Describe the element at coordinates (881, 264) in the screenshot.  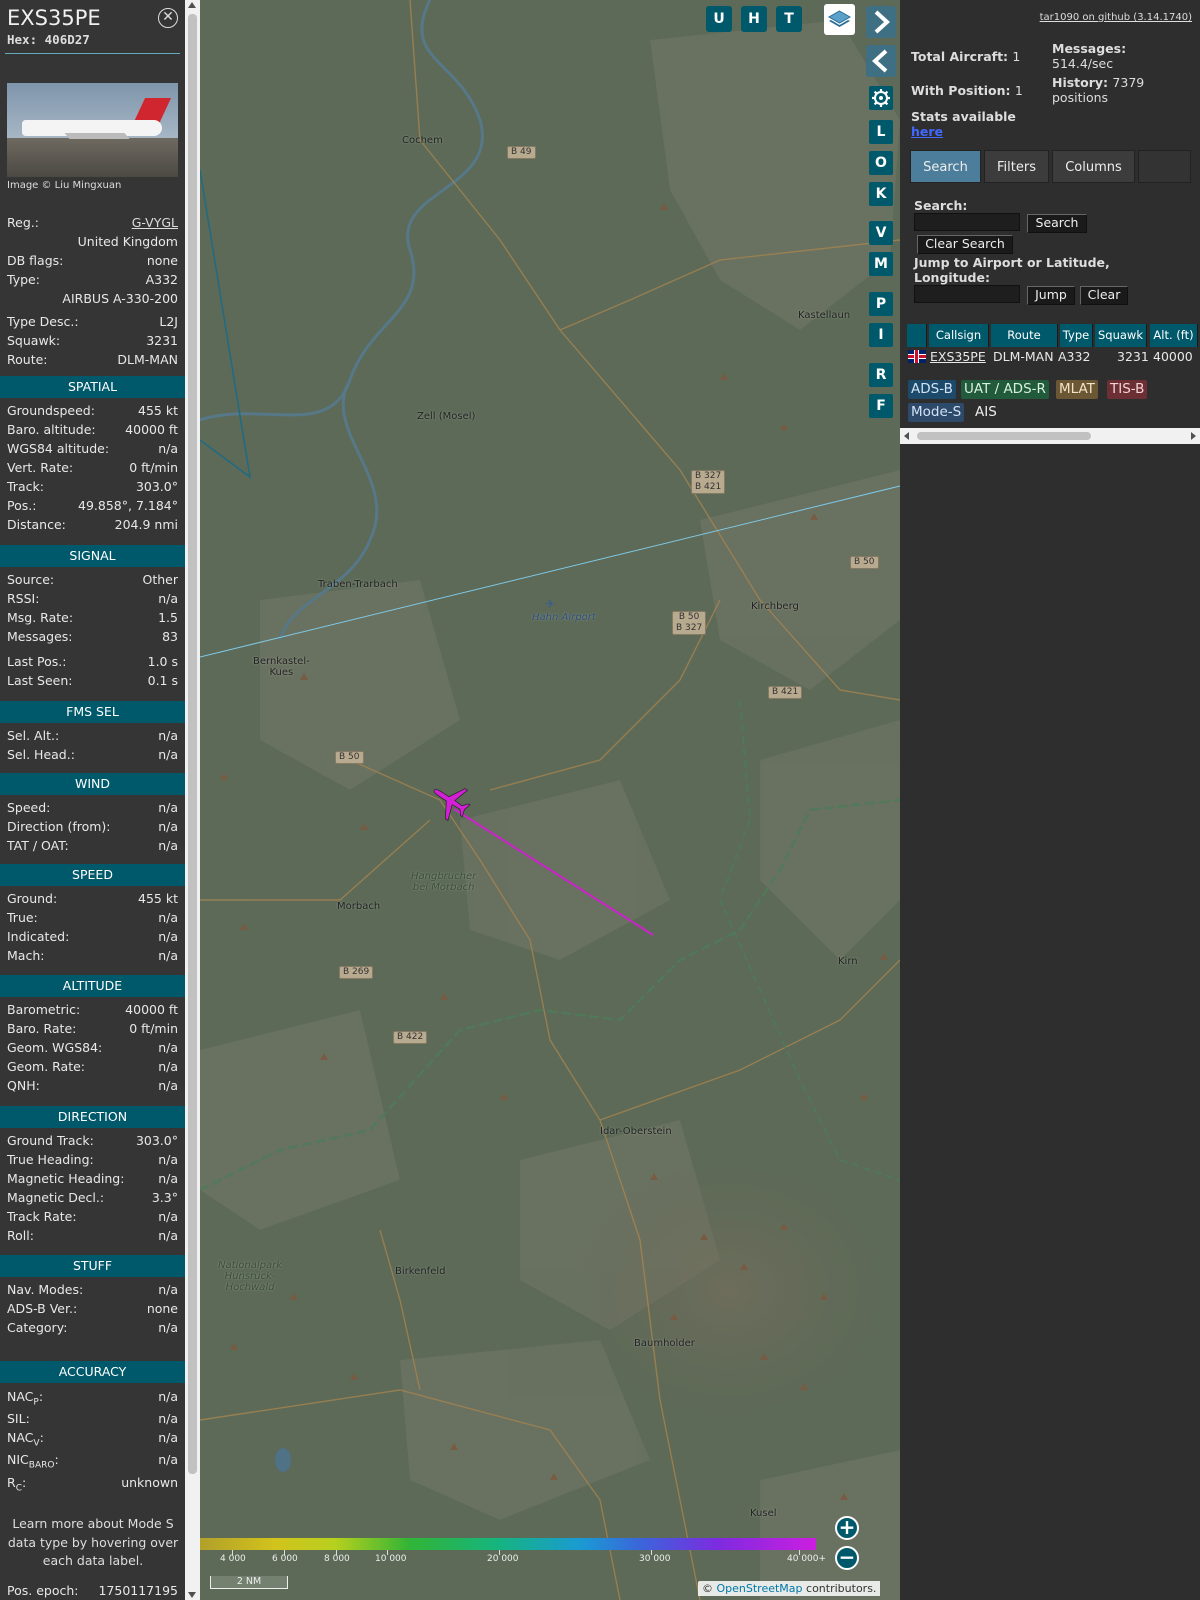
I see `toggle-button-m: M` at that location.